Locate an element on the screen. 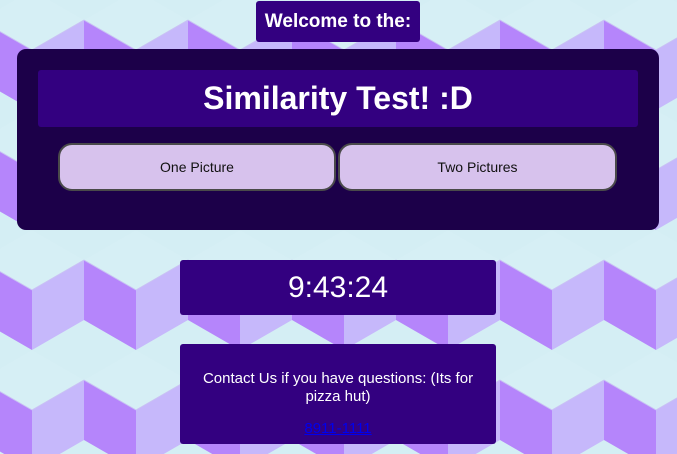  two-pictures-button: Two Pictures is located at coordinates (477, 167).